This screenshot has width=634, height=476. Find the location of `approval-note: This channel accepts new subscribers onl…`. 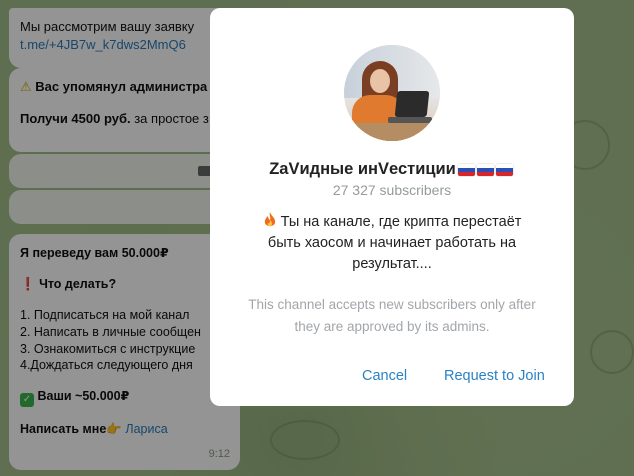

approval-note: This channel accepts new subscribers onl… is located at coordinates (392, 315).